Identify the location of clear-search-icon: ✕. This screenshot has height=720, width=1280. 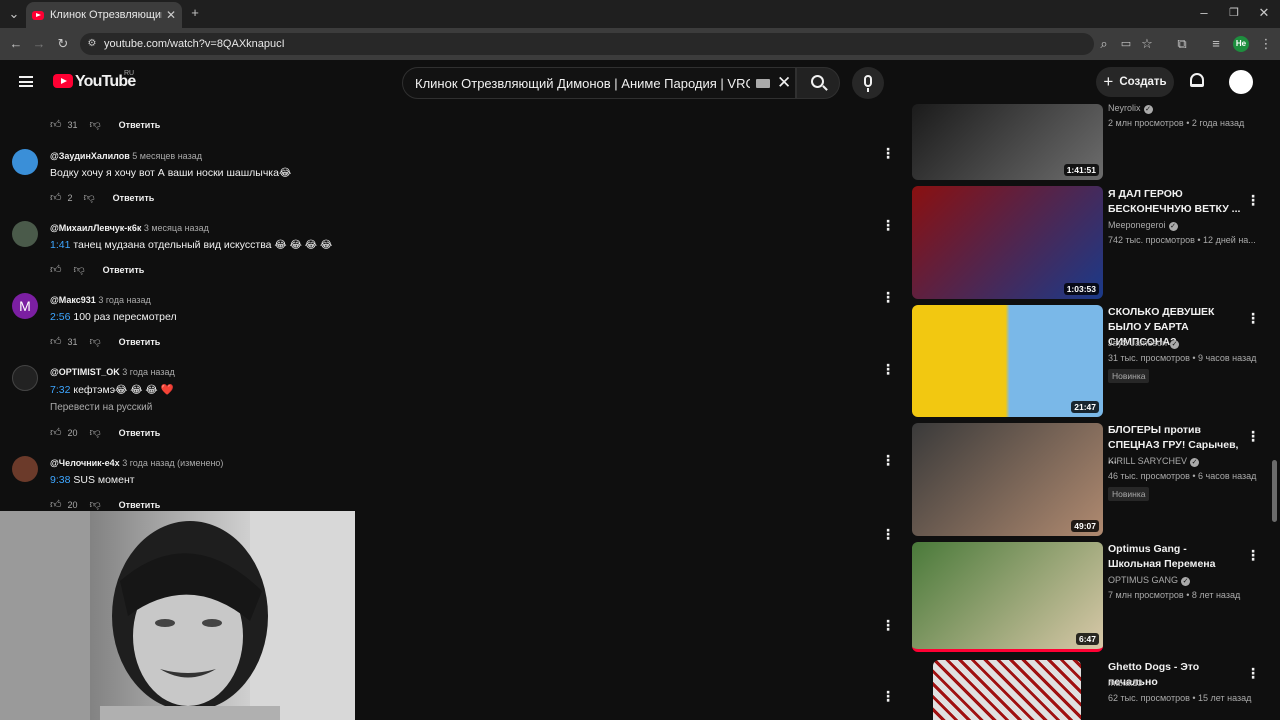
(784, 83).